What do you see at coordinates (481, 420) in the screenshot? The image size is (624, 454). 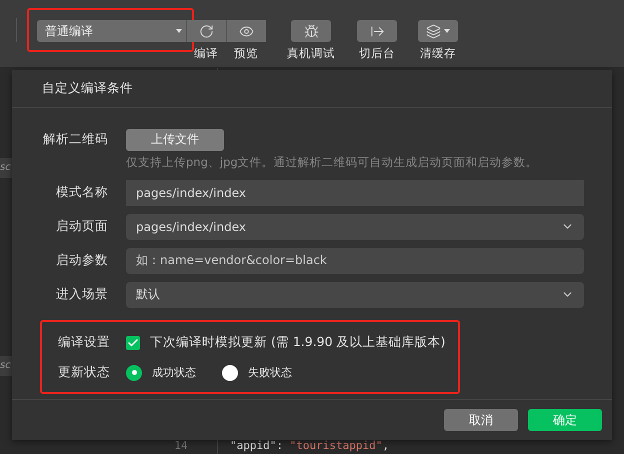 I see `cancel-button: 取消` at bounding box center [481, 420].